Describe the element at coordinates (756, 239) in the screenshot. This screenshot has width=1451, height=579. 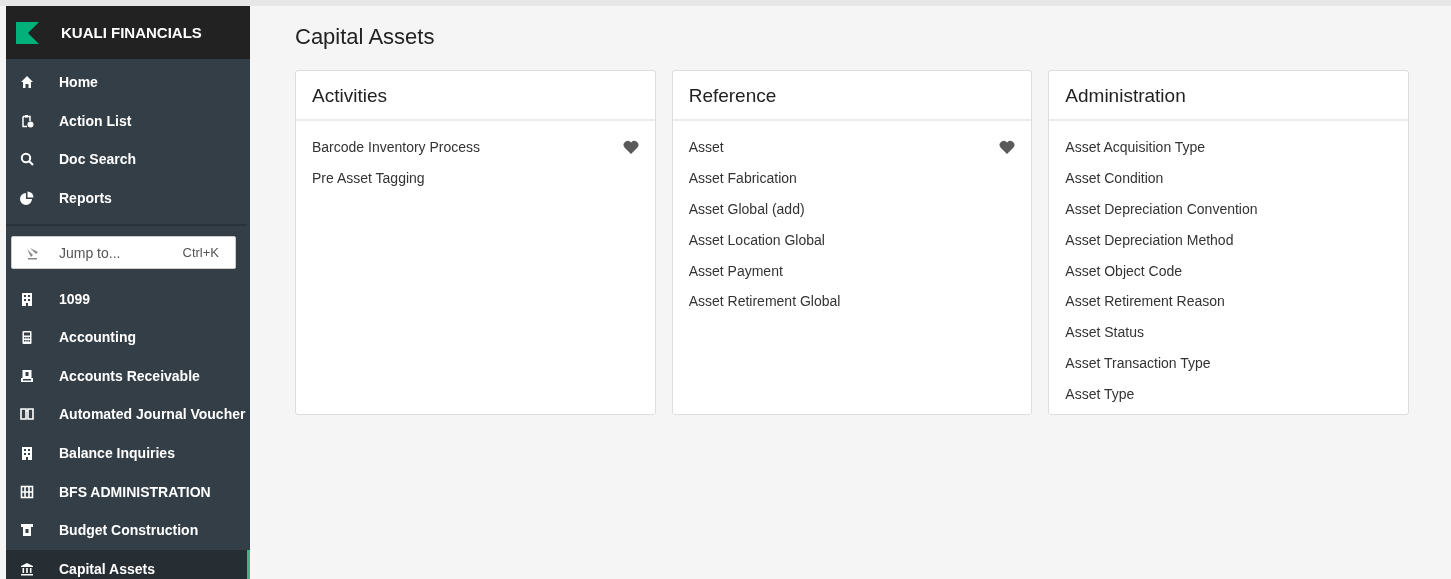
I see `menu-link: Asset Location Global` at that location.